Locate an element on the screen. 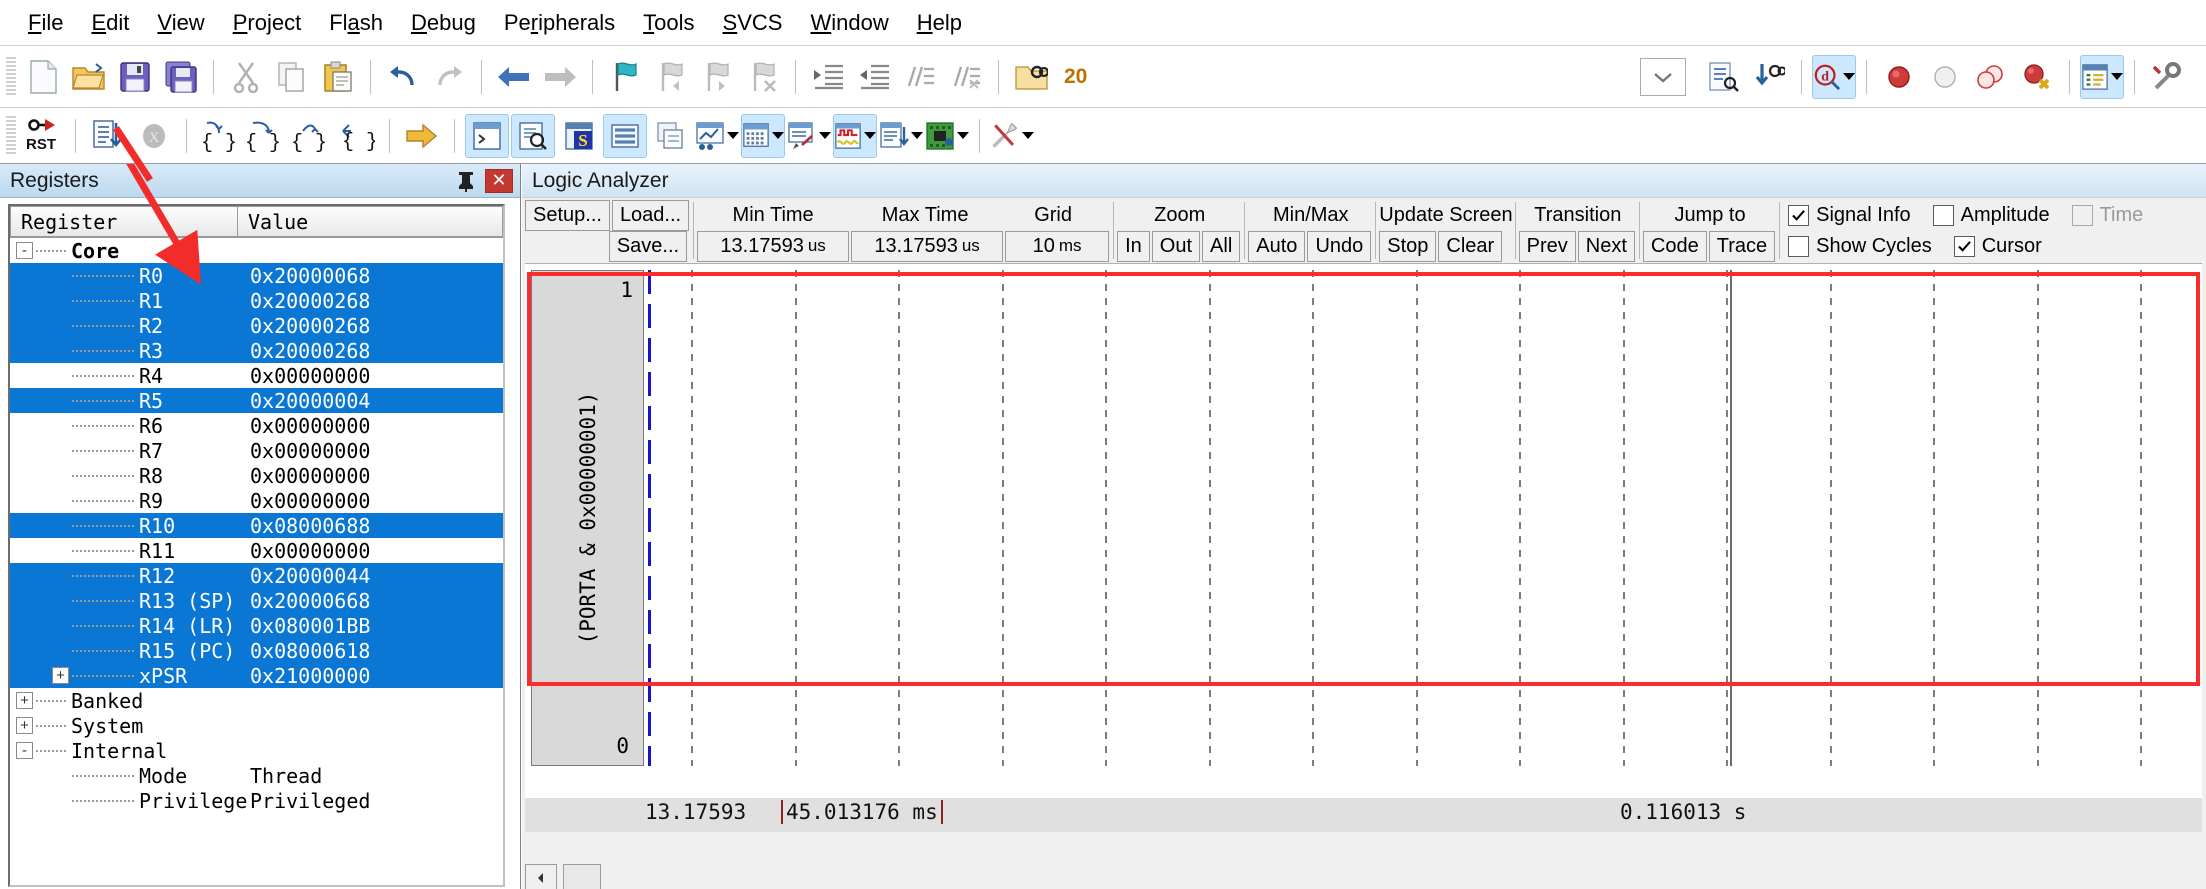 The image size is (2206, 889). symbols-window-icon: S is located at coordinates (579, 136).